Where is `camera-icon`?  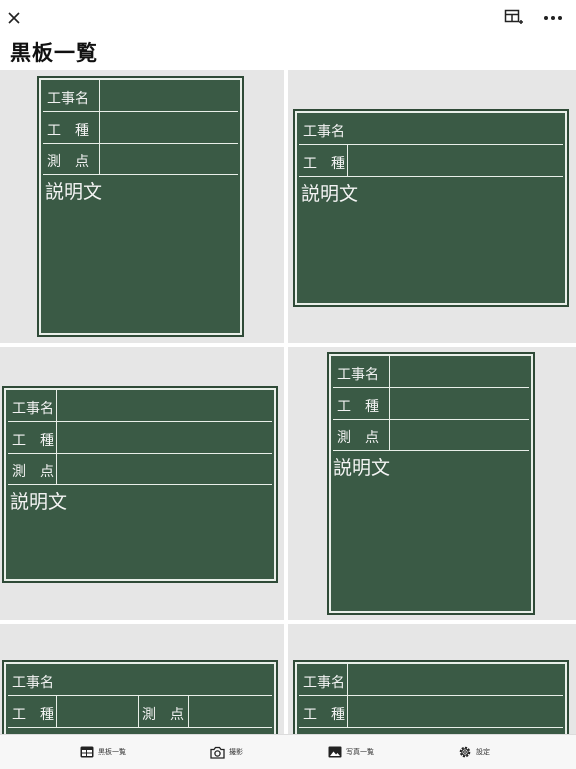
camera-icon is located at coordinates (217, 752).